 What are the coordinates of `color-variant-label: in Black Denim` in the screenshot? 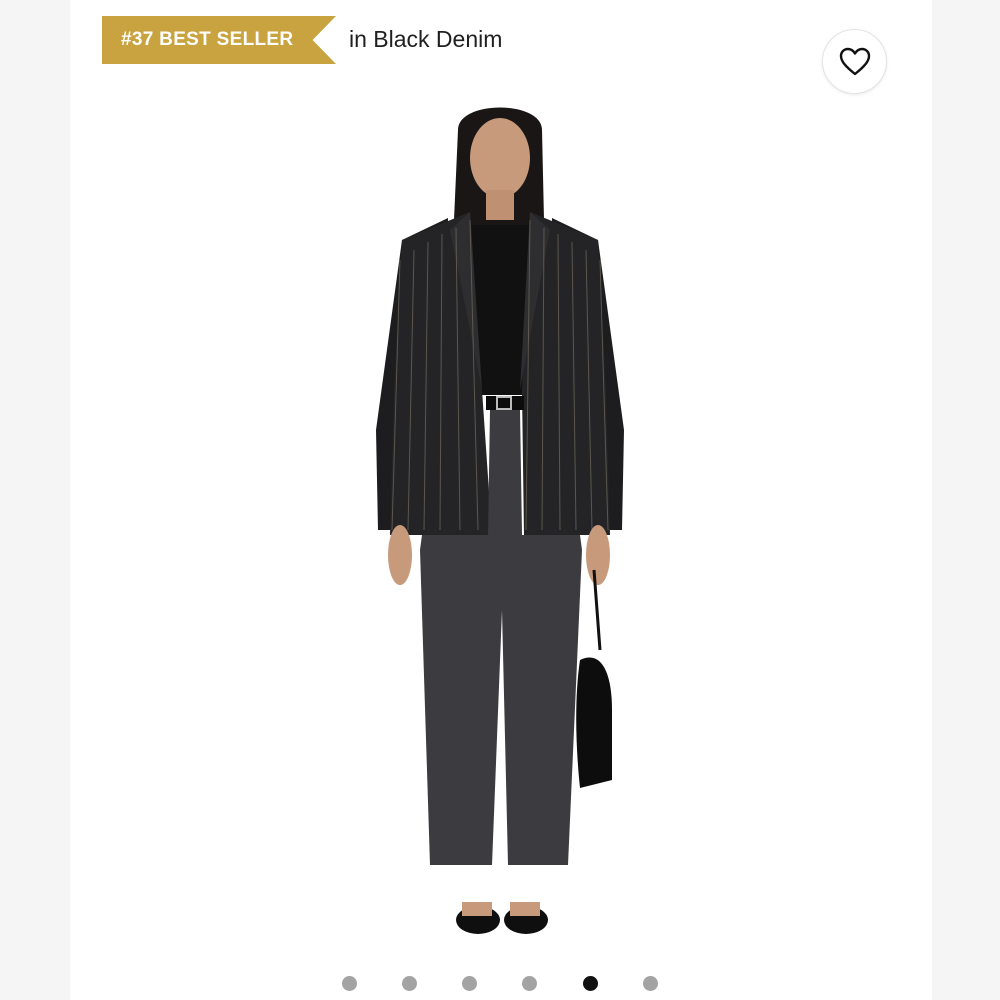 It's located at (426, 39).